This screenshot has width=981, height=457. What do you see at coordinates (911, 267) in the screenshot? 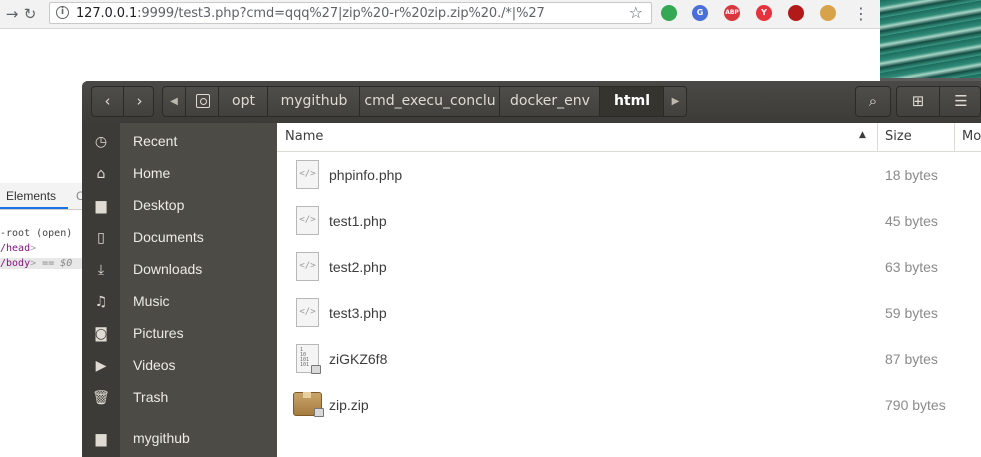
I see `file-size: 63 bytes` at bounding box center [911, 267].